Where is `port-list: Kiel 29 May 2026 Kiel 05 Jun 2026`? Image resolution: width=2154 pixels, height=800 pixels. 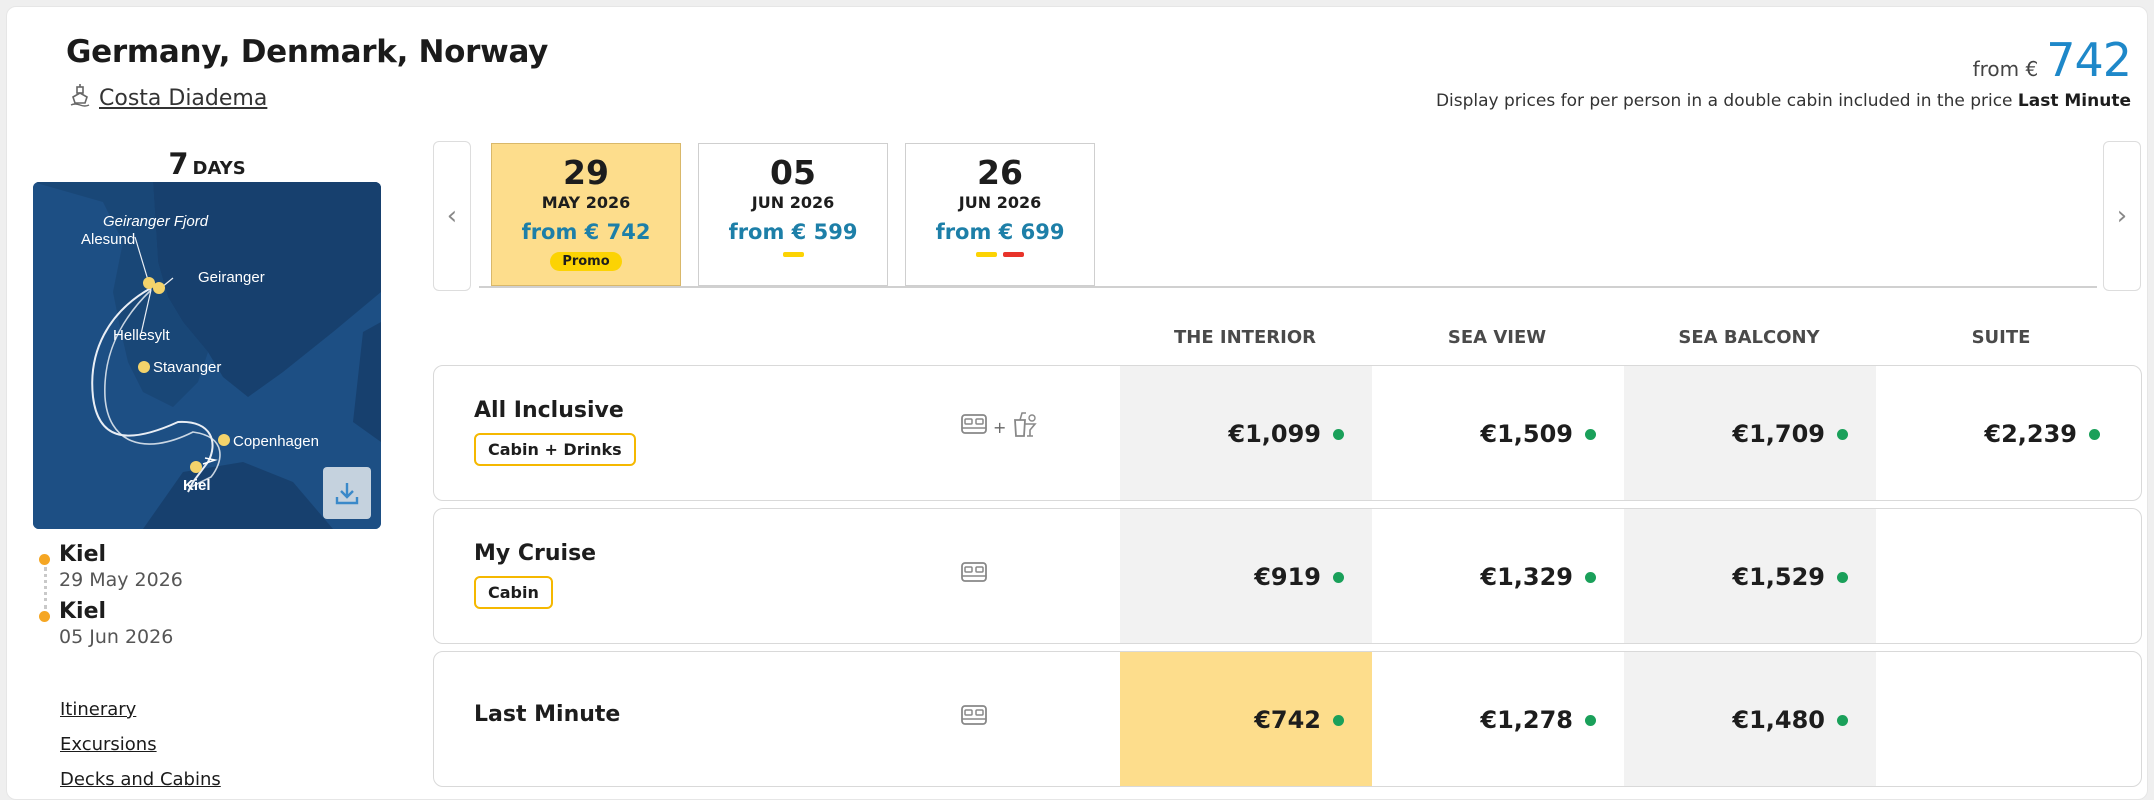
port-list: Kiel 29 May 2026 Kiel 05 Jun 2026 is located at coordinates (110, 599).